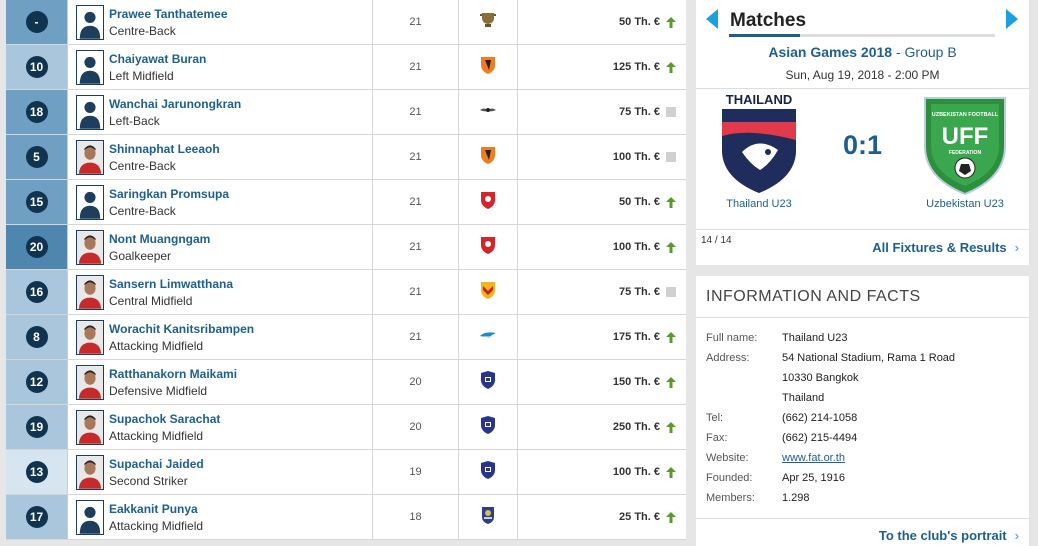  Describe the element at coordinates (602, 337) in the screenshot. I see `market-value-cell: 175 Th. €` at that location.